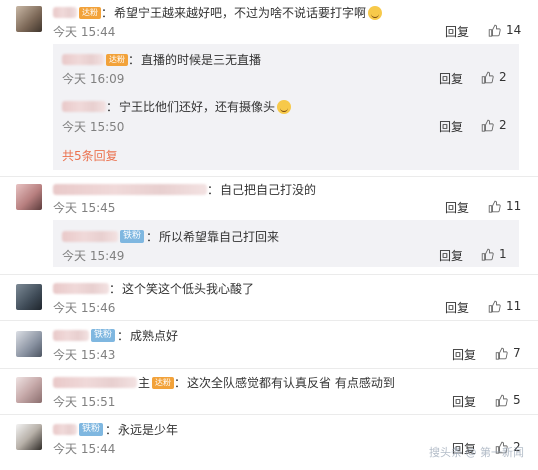 This screenshot has width=538, height=470. What do you see at coordinates (201, 60) in the screenshot?
I see `sub-reply-text: 直播的时候是三无直播` at bounding box center [201, 60].